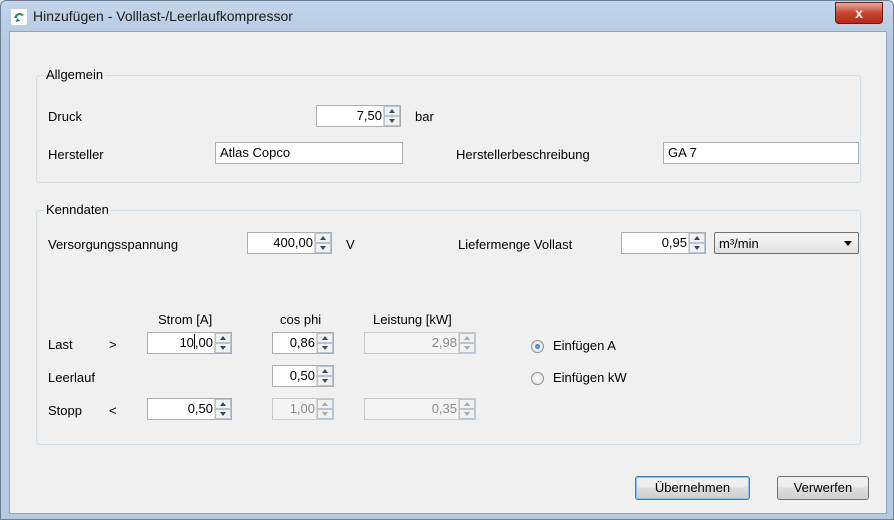  What do you see at coordinates (65, 410) in the screenshot?
I see `row-stopp-label: Stopp` at bounding box center [65, 410].